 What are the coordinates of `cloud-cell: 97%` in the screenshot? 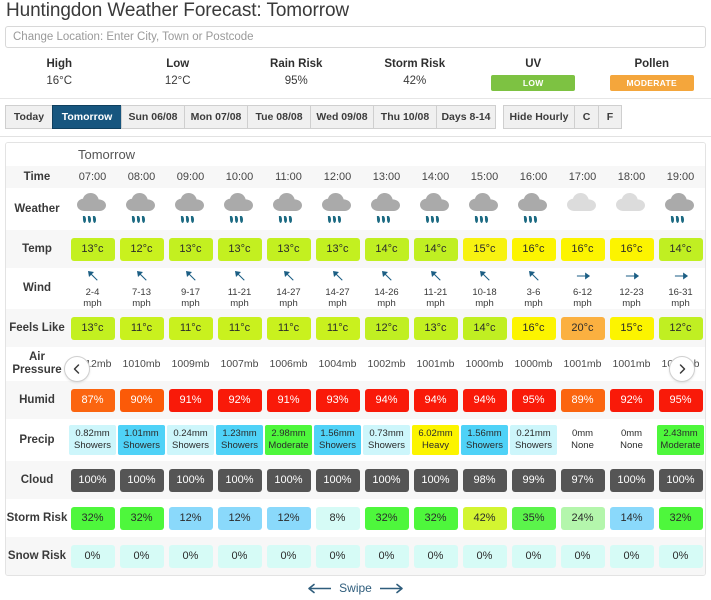 It's located at (582, 480).